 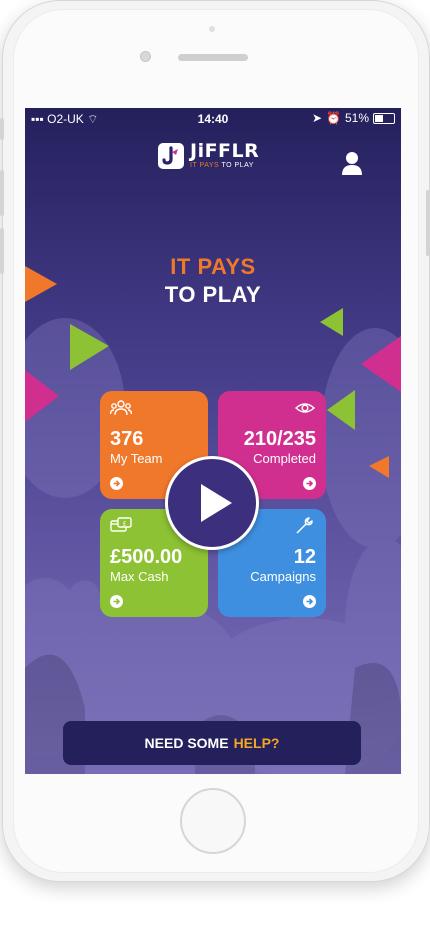 What do you see at coordinates (213, 294) in the screenshot?
I see `hero-line-2: TO PLAY` at bounding box center [213, 294].